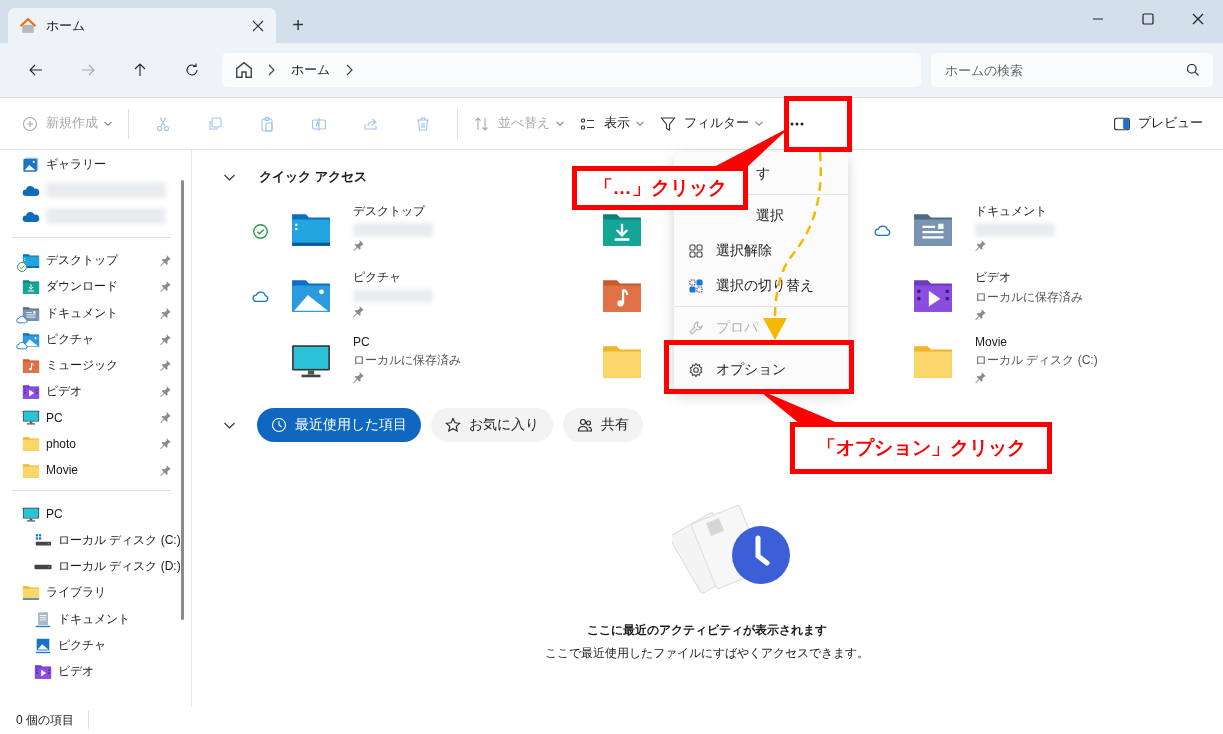 The height and width of the screenshot is (734, 1223). Describe the element at coordinates (31, 164) in the screenshot. I see `gallery-icon` at that location.